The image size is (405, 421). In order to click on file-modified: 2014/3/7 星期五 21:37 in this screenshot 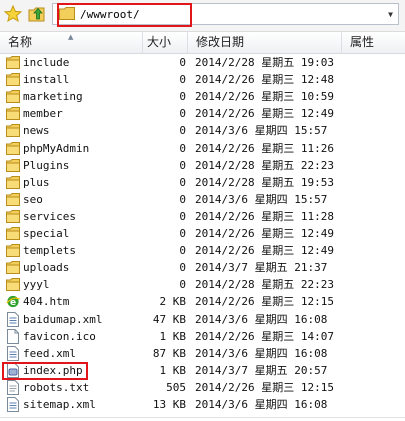, I will do `click(261, 268)`.